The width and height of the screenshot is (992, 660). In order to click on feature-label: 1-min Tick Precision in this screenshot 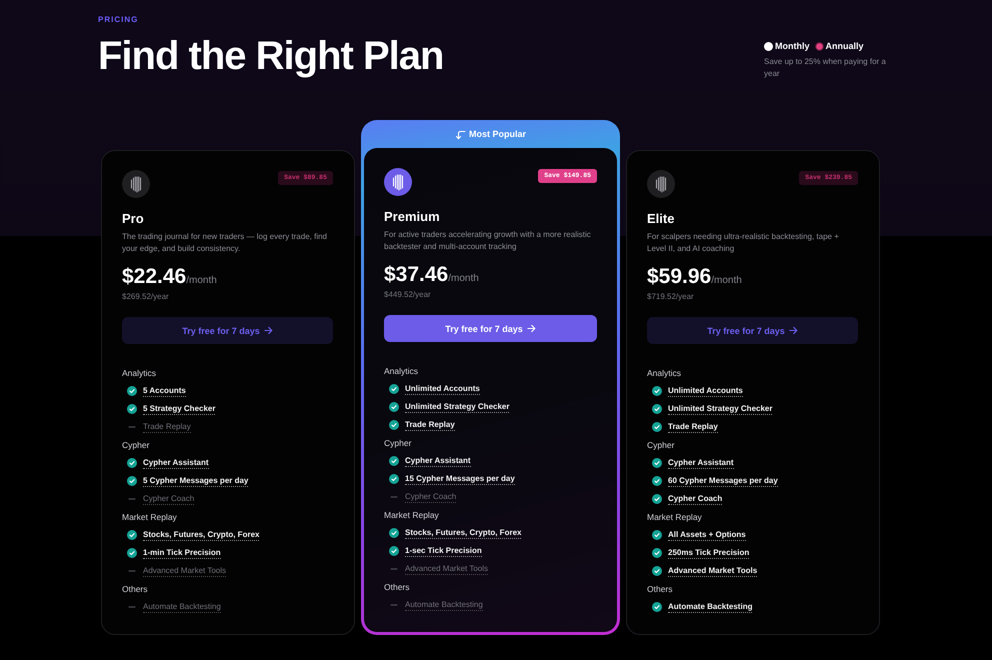, I will do `click(182, 553)`.